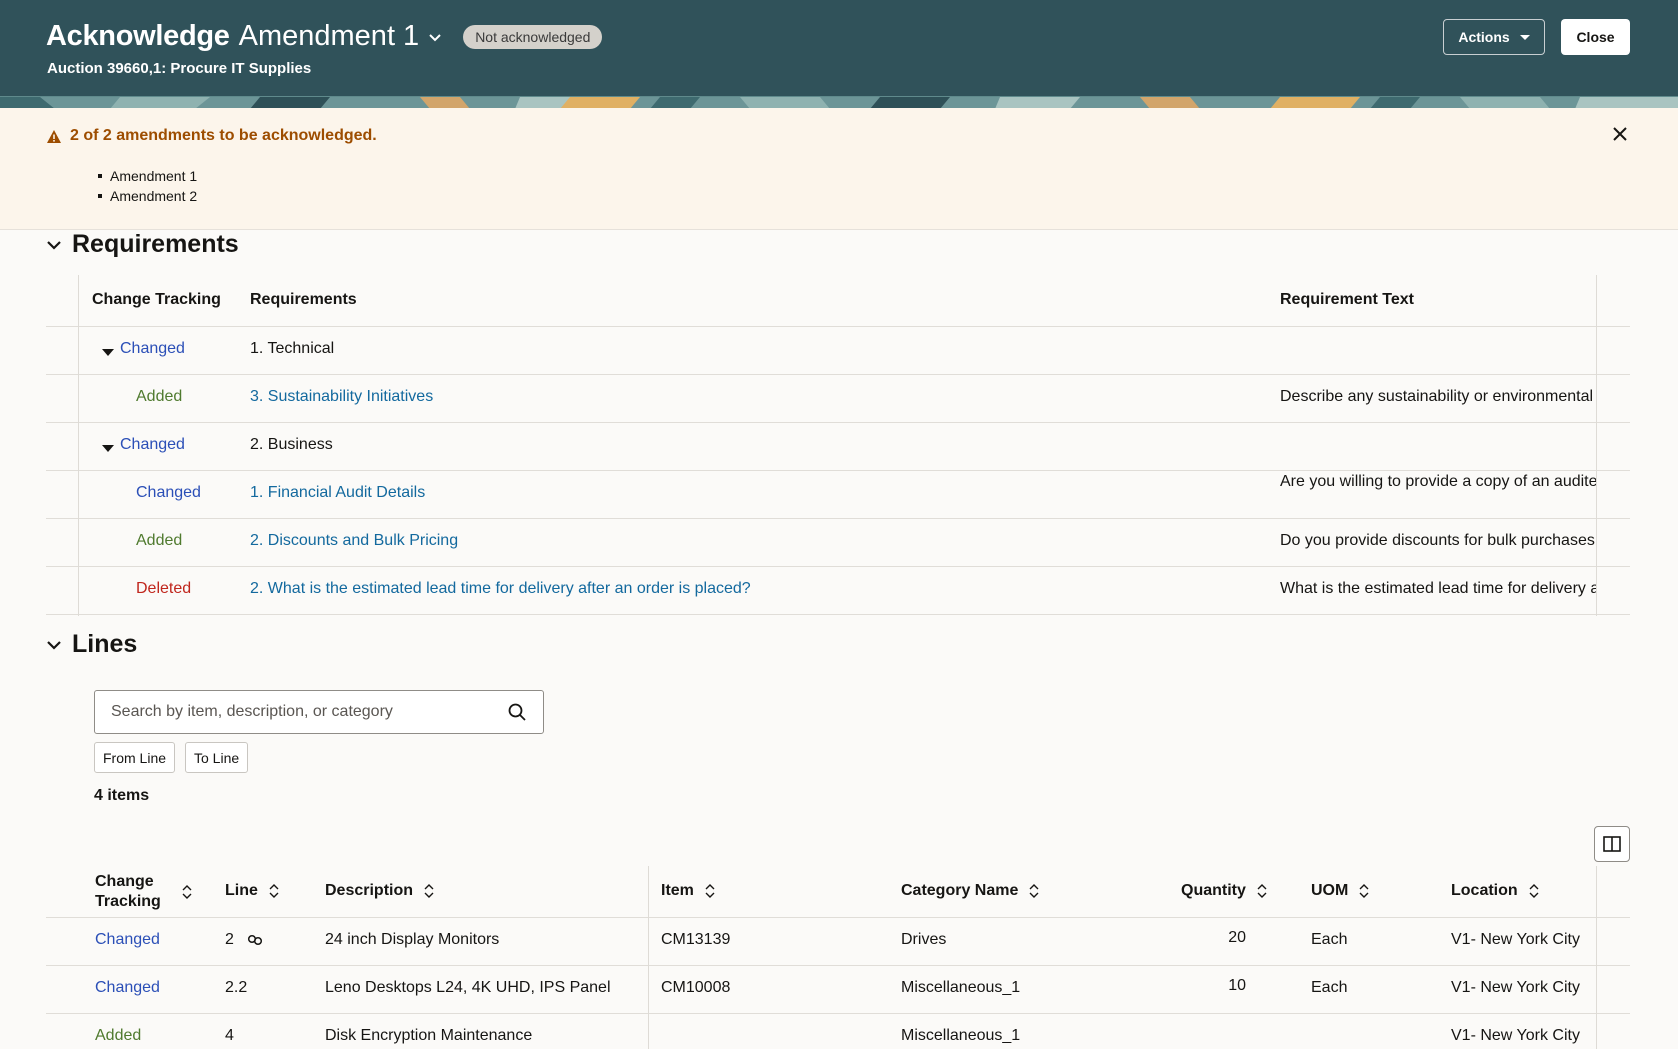 This screenshot has width=1678, height=1049. I want to click on column-header-change-tracking: Change Tracking, so click(155, 892).